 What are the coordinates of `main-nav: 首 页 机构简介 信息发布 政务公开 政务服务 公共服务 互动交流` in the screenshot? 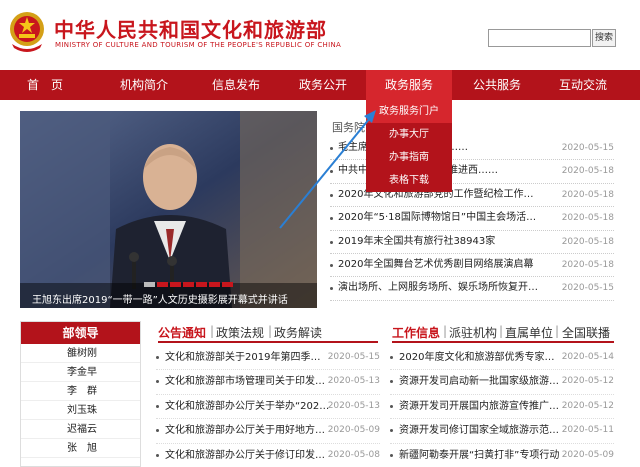 It's located at (320, 85).